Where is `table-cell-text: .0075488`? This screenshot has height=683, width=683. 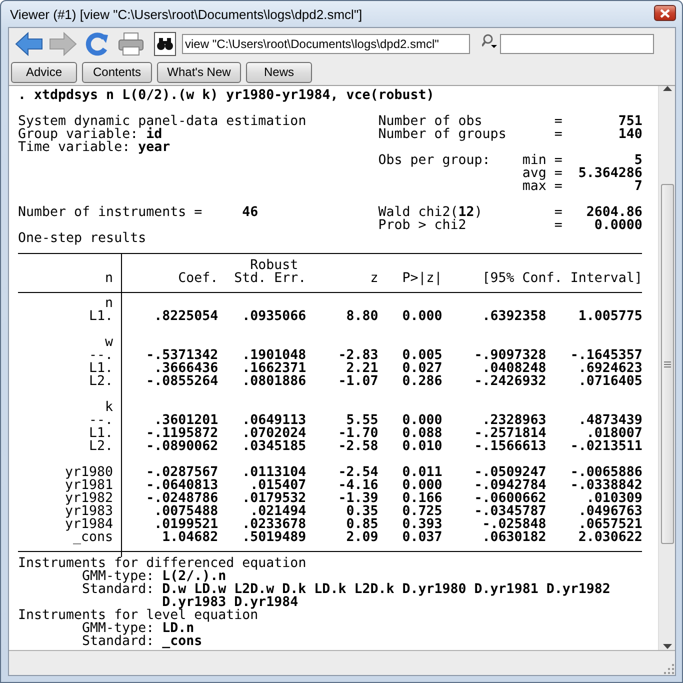
table-cell-text: .0075488 is located at coordinates (185, 511).